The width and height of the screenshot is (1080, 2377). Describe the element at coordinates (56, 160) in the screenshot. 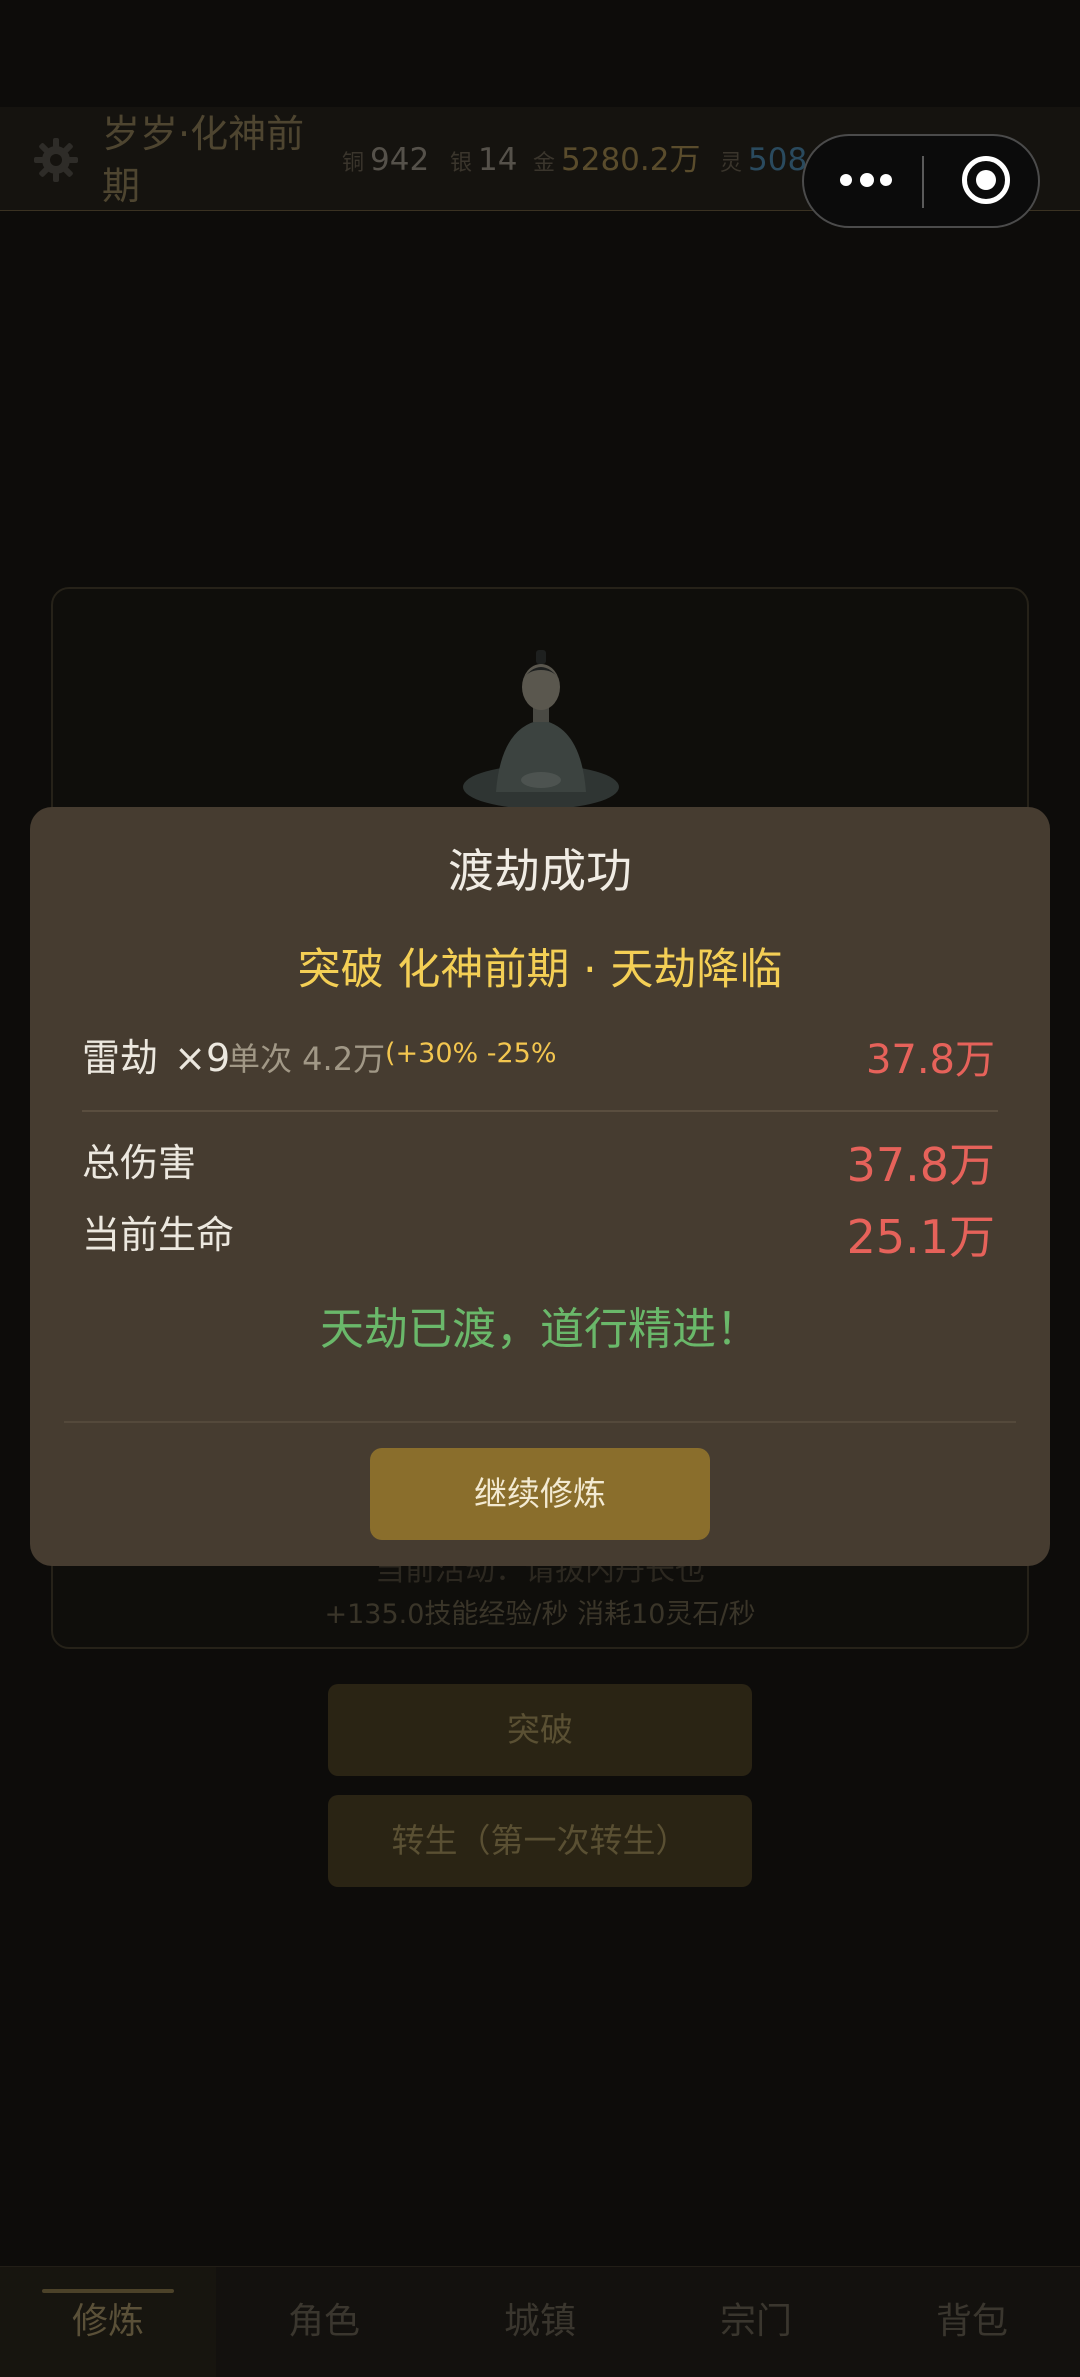

I see `gear-icon` at that location.